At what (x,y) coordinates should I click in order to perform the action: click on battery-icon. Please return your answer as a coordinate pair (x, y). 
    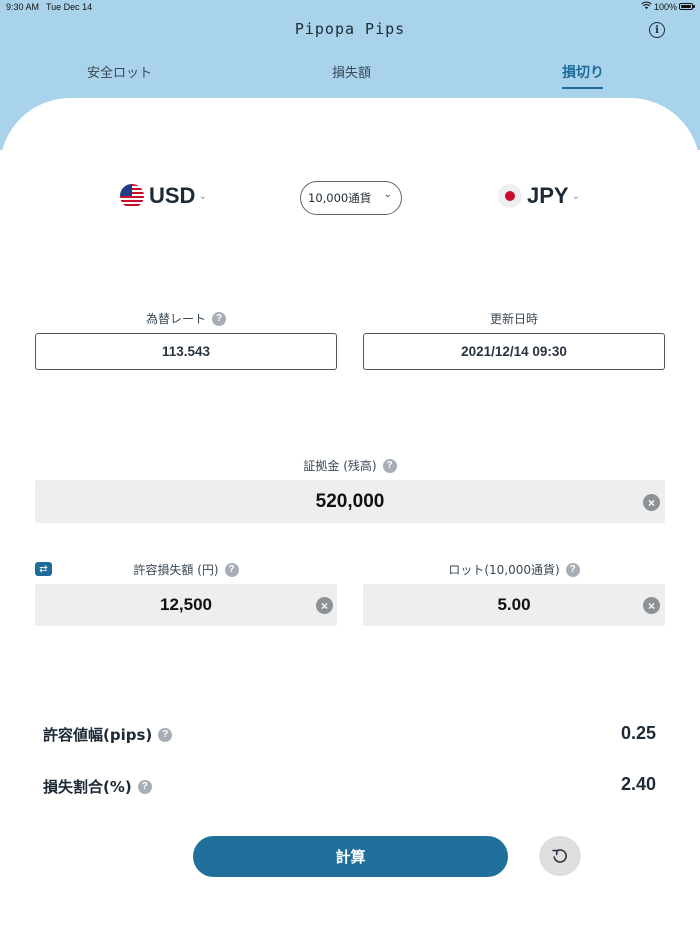
    Looking at the image, I should click on (687, 6).